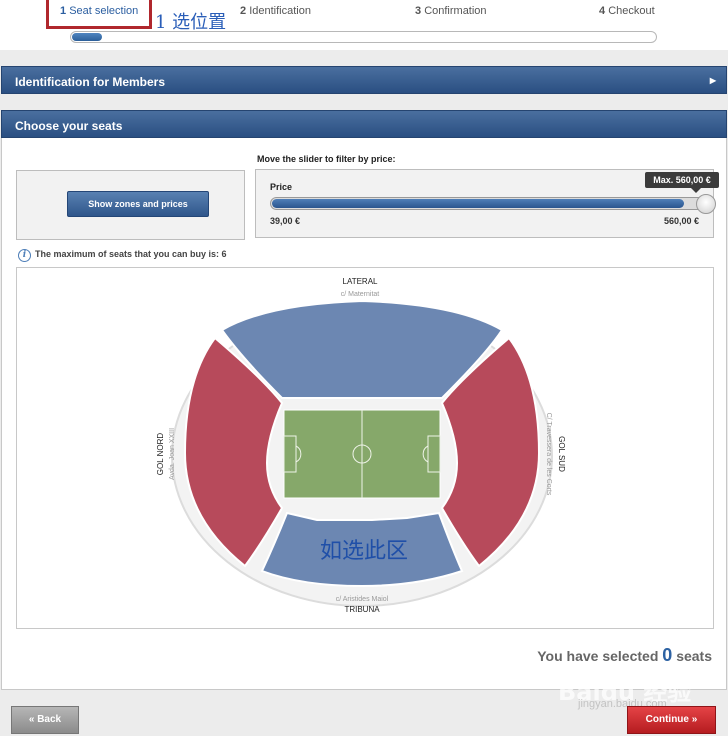 Image resolution: width=728 pixels, height=736 pixels. Describe the element at coordinates (598, 656) in the screenshot. I see `selected-prefix: You have selected` at that location.